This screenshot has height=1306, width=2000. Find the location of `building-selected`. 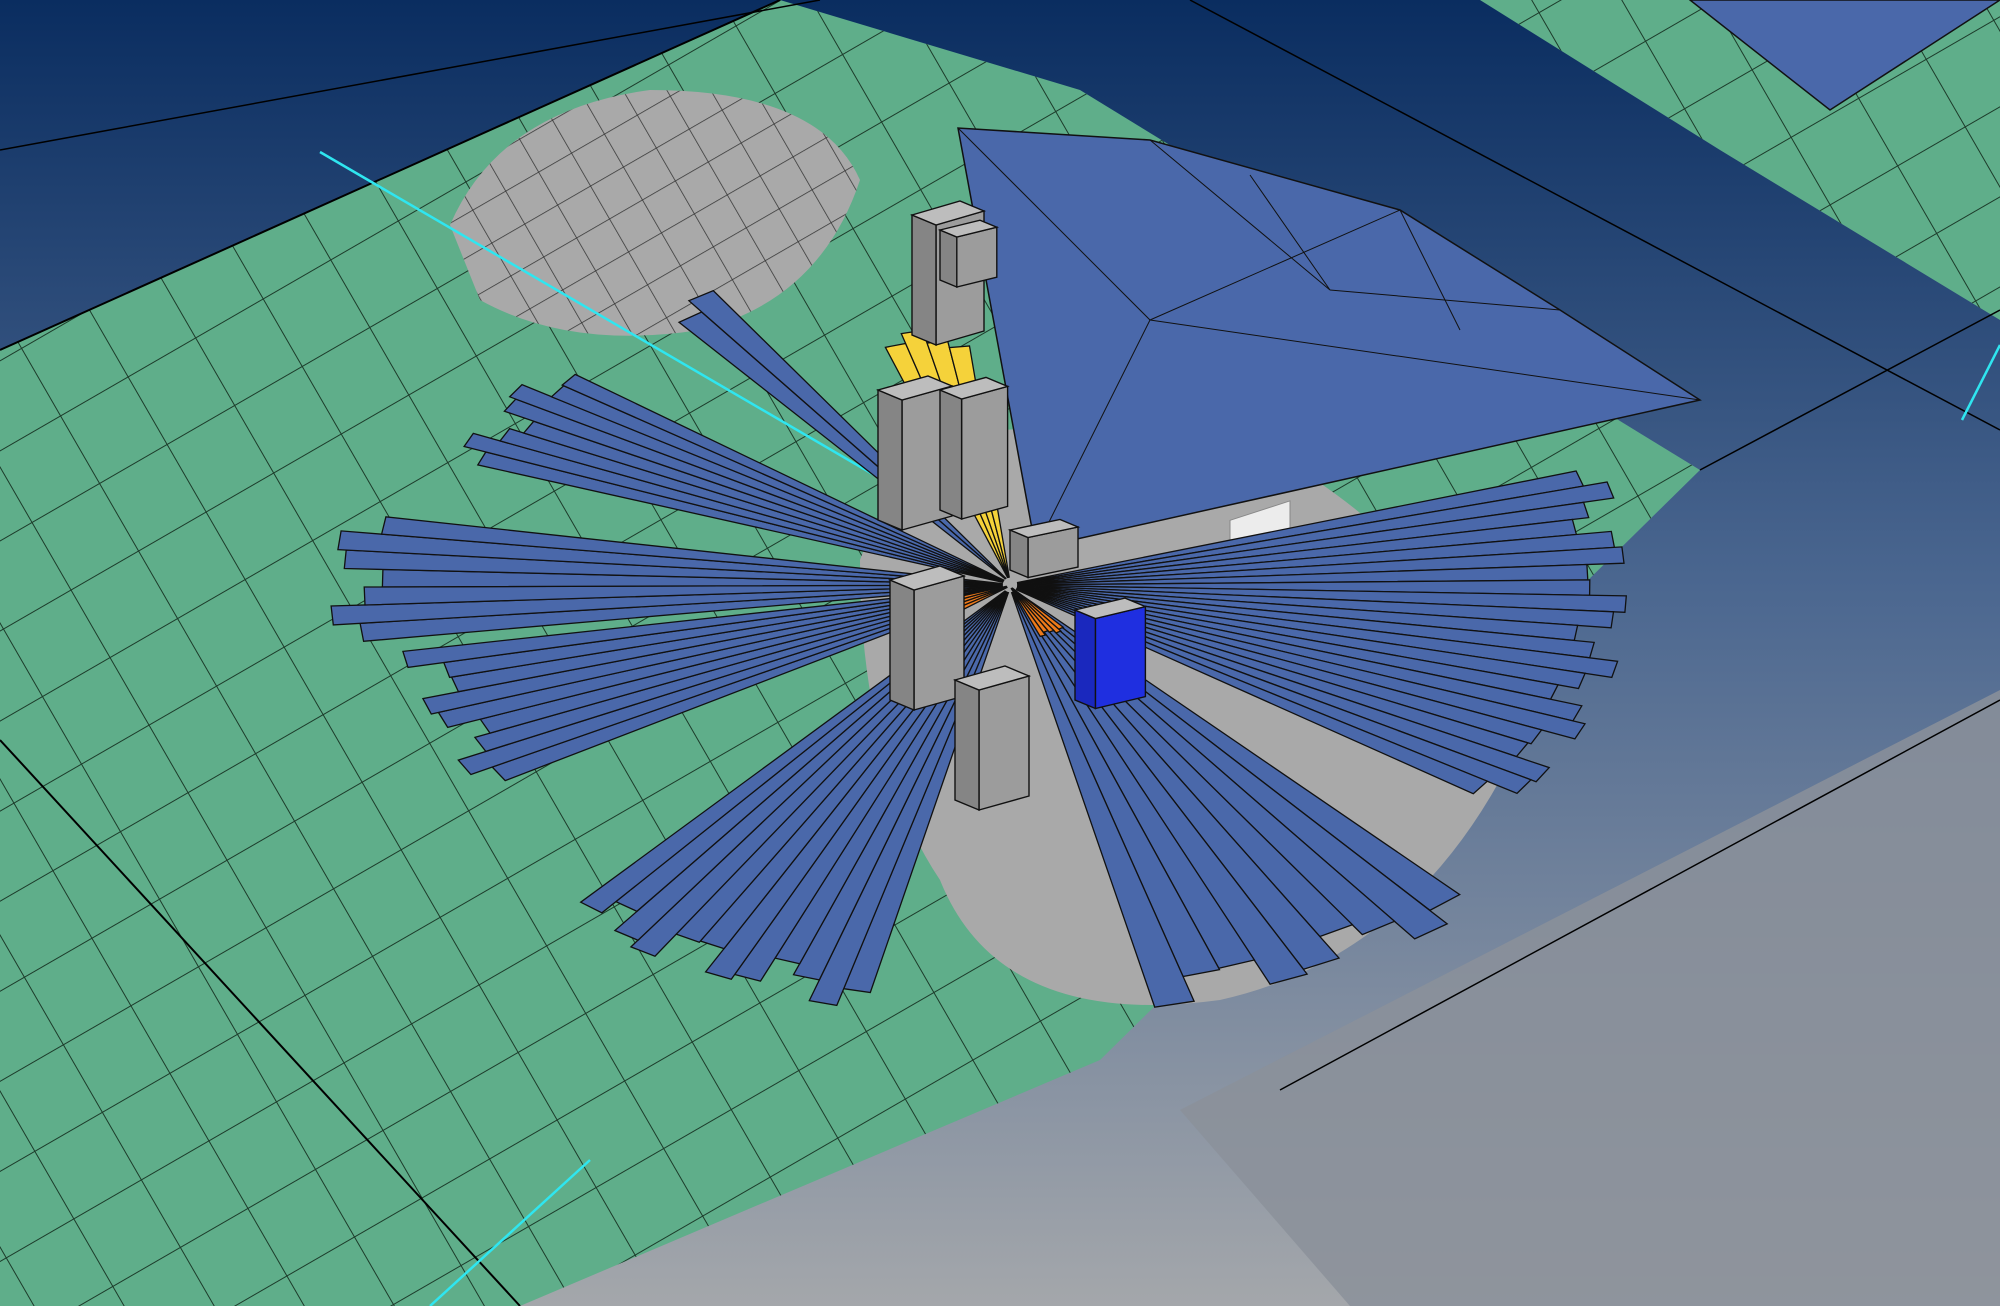

building-selected is located at coordinates (1110, 653).